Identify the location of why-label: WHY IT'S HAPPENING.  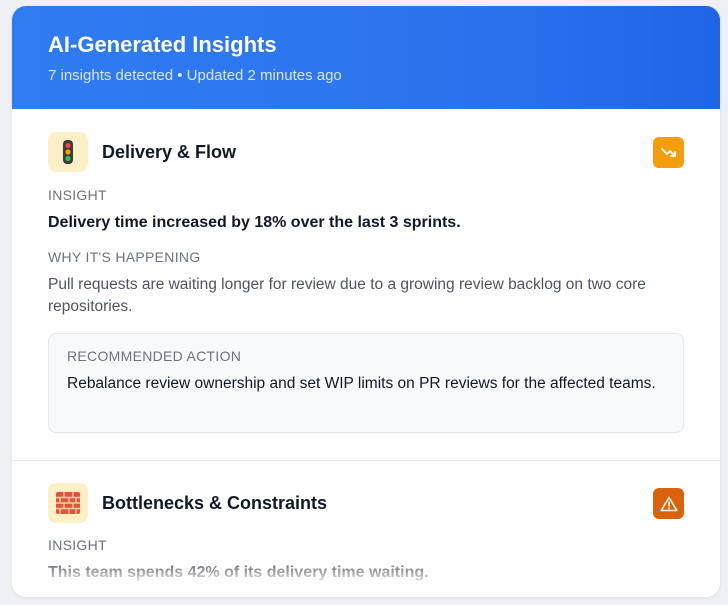
(124, 257).